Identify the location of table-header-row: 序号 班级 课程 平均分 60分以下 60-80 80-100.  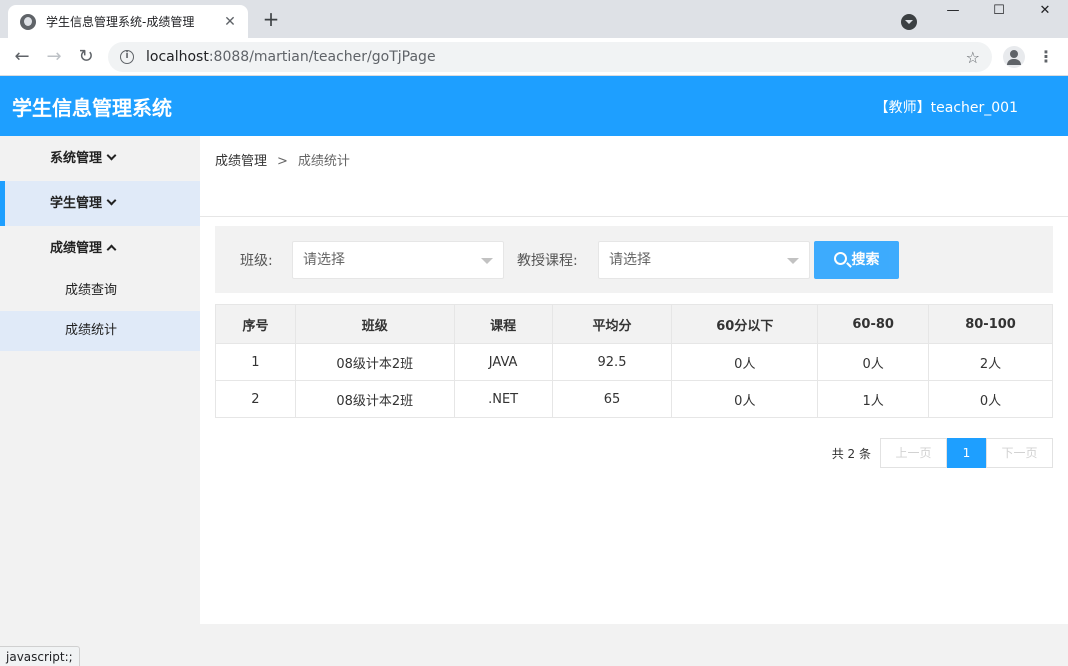
(634, 324).